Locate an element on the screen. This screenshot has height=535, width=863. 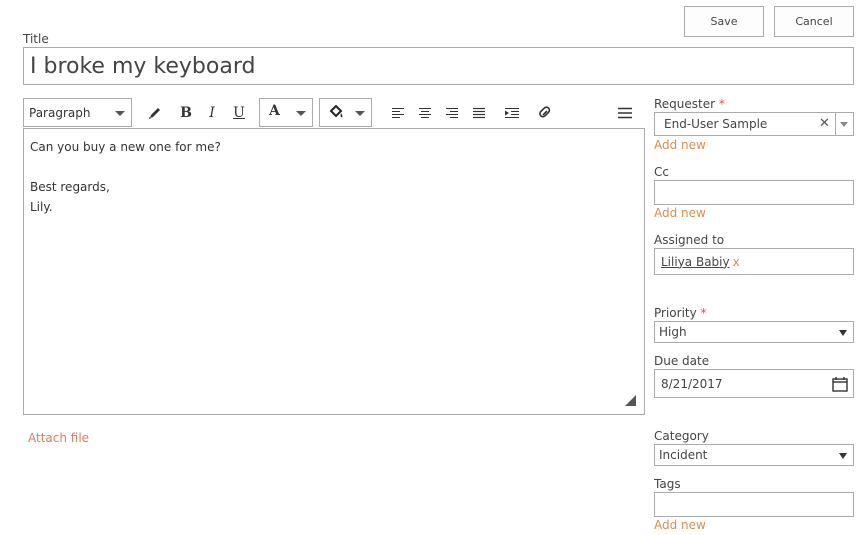
due-date-input: 8/21/2017 is located at coordinates (754, 383).